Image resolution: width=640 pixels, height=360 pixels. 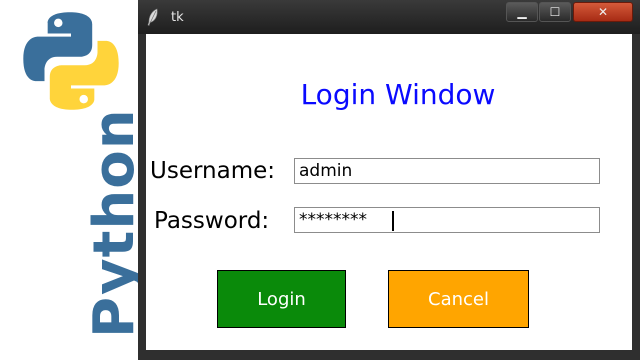 I want to click on login-button: Login, so click(x=281, y=299).